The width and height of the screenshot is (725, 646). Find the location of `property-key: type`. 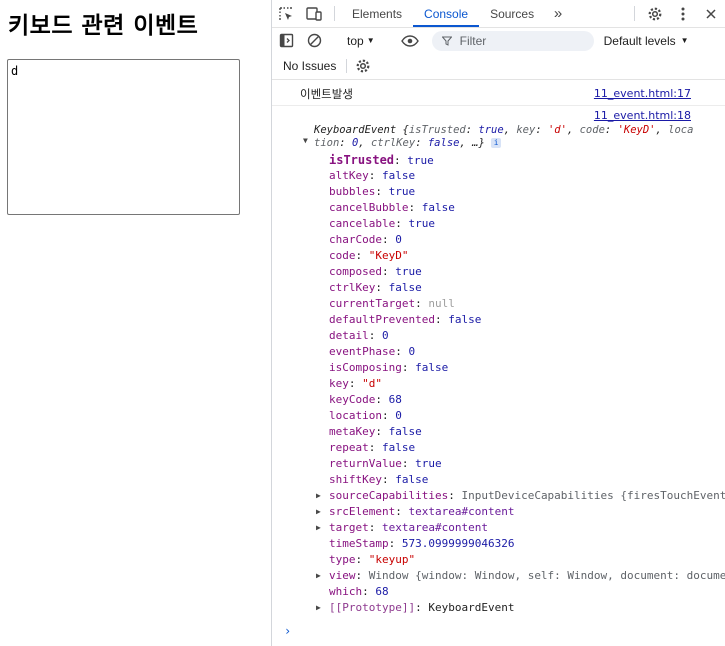

property-key: type is located at coordinates (342, 559).